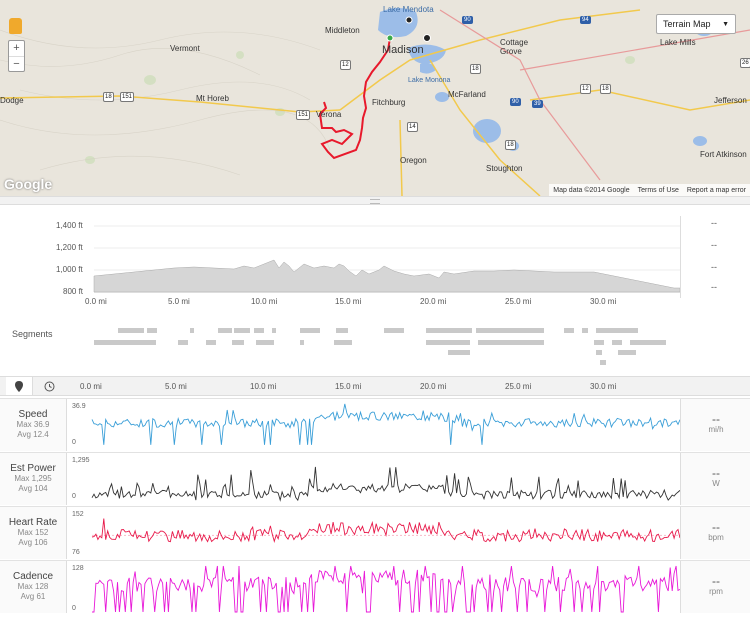  Describe the element at coordinates (33, 468) in the screenshot. I see `stream-name: Est Power` at that location.